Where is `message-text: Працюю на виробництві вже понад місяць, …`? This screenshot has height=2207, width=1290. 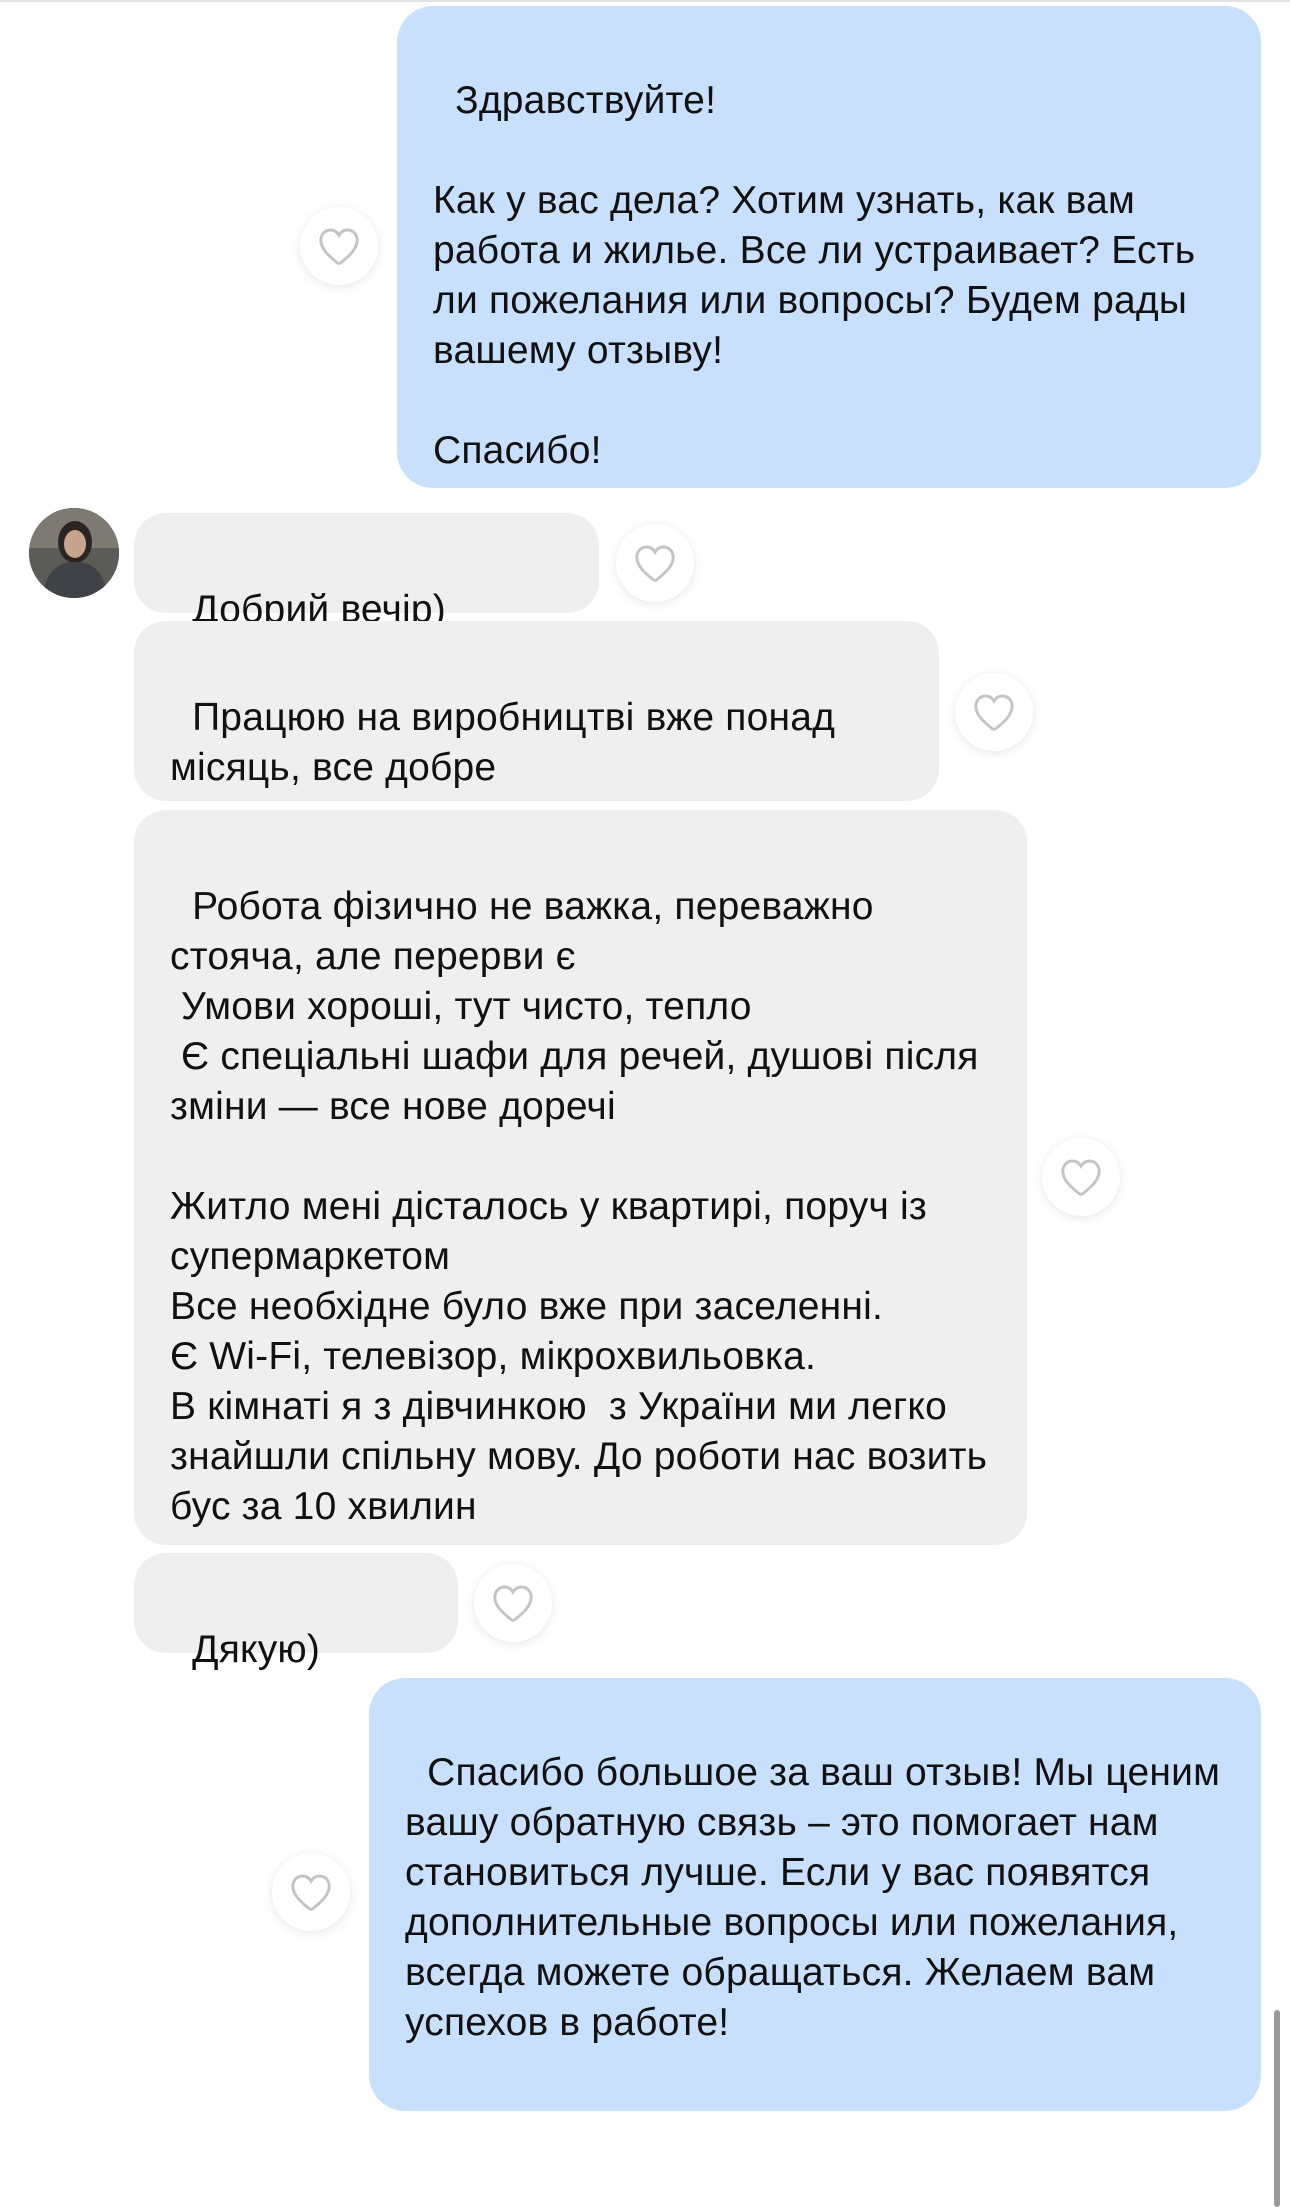 message-text: Працюю на виробництві вже понад місяць, … is located at coordinates (508, 742).